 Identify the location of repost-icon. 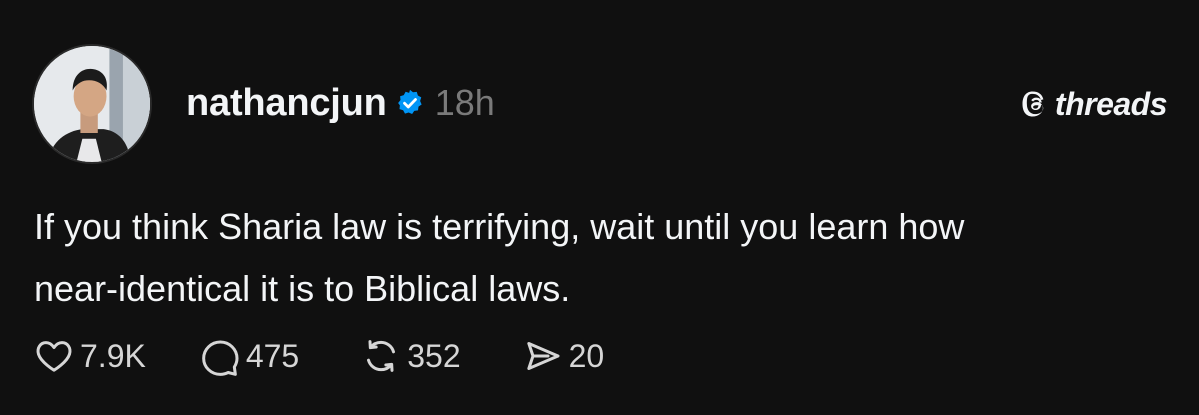
(381, 356).